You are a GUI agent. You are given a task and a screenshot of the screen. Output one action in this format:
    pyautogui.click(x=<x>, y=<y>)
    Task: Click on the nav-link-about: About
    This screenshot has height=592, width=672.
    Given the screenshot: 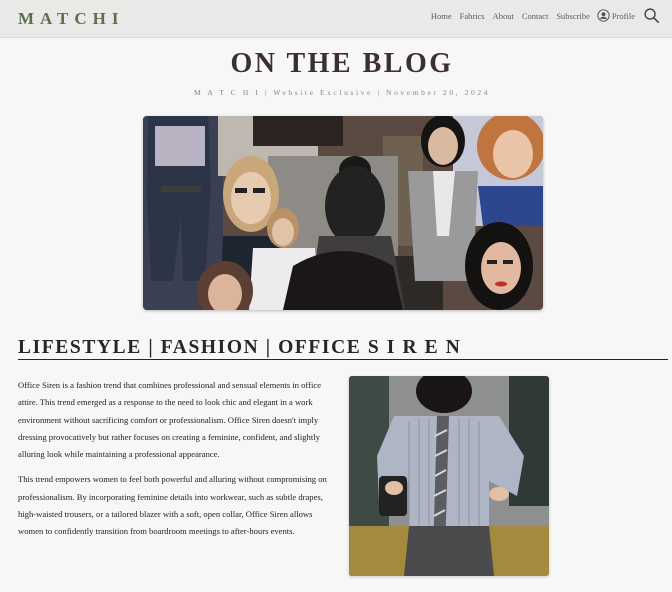 What is the action you would take?
    pyautogui.click(x=503, y=16)
    